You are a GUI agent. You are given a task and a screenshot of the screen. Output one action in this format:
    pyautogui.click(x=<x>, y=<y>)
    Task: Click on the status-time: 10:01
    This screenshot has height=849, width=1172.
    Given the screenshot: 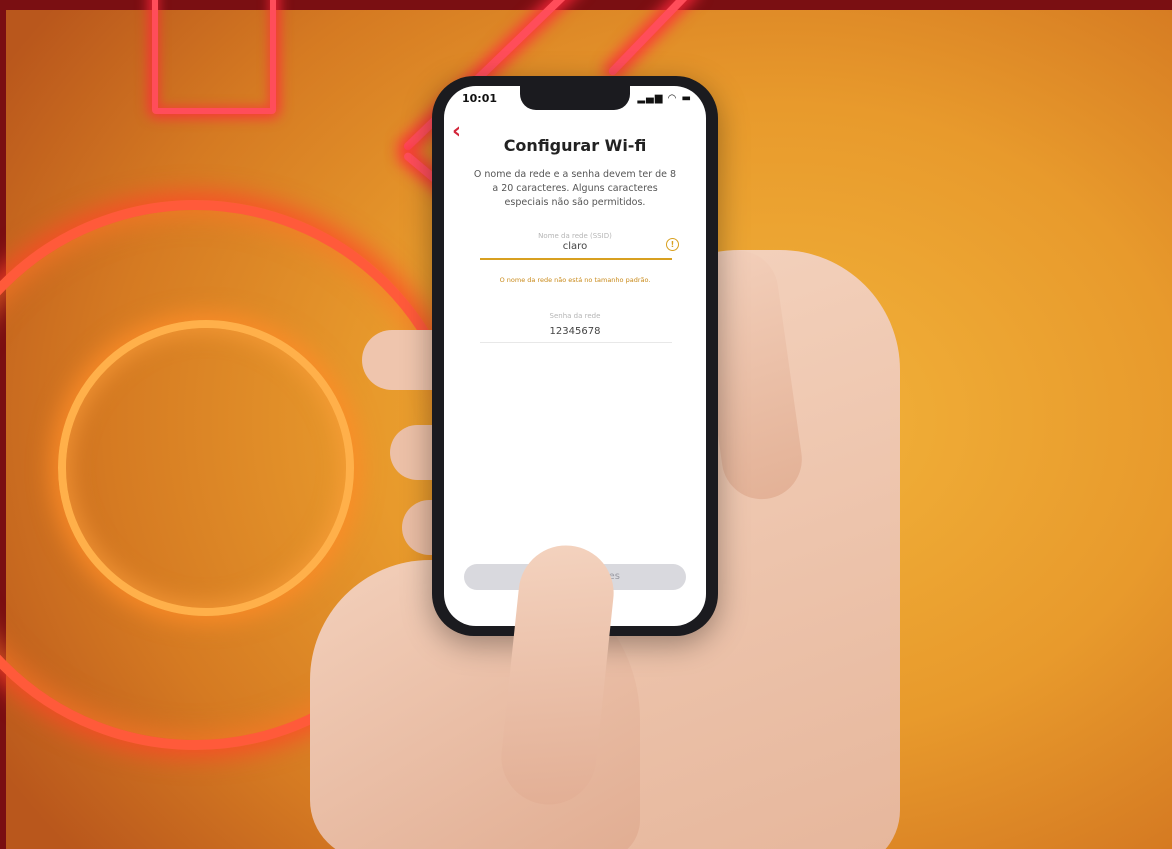 What is the action you would take?
    pyautogui.click(x=480, y=98)
    